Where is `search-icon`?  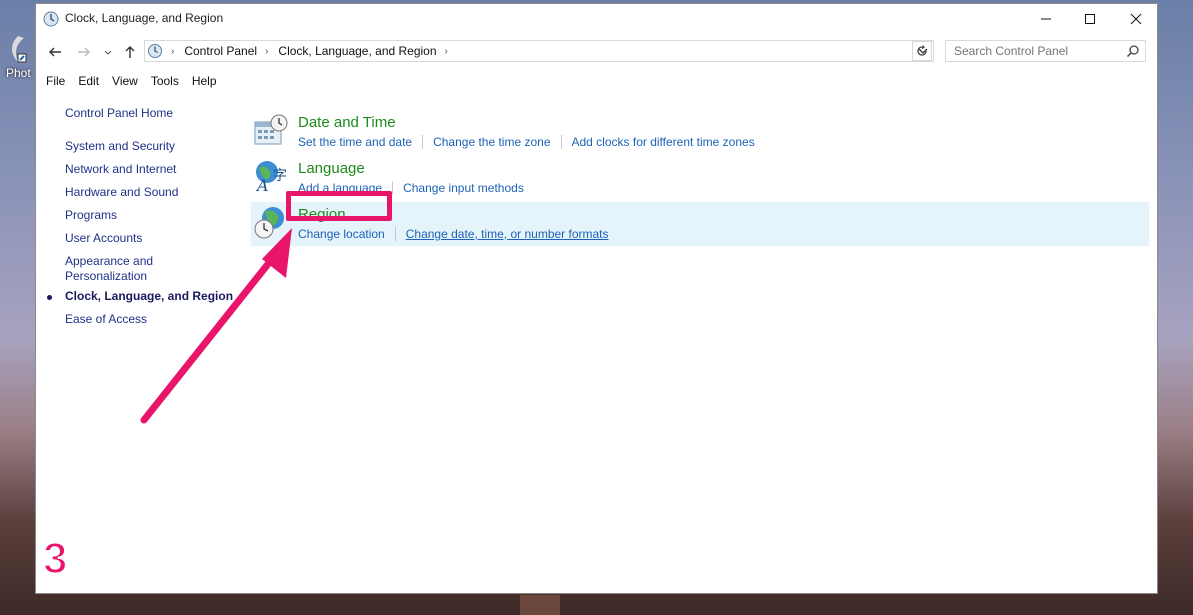 search-icon is located at coordinates (1133, 51).